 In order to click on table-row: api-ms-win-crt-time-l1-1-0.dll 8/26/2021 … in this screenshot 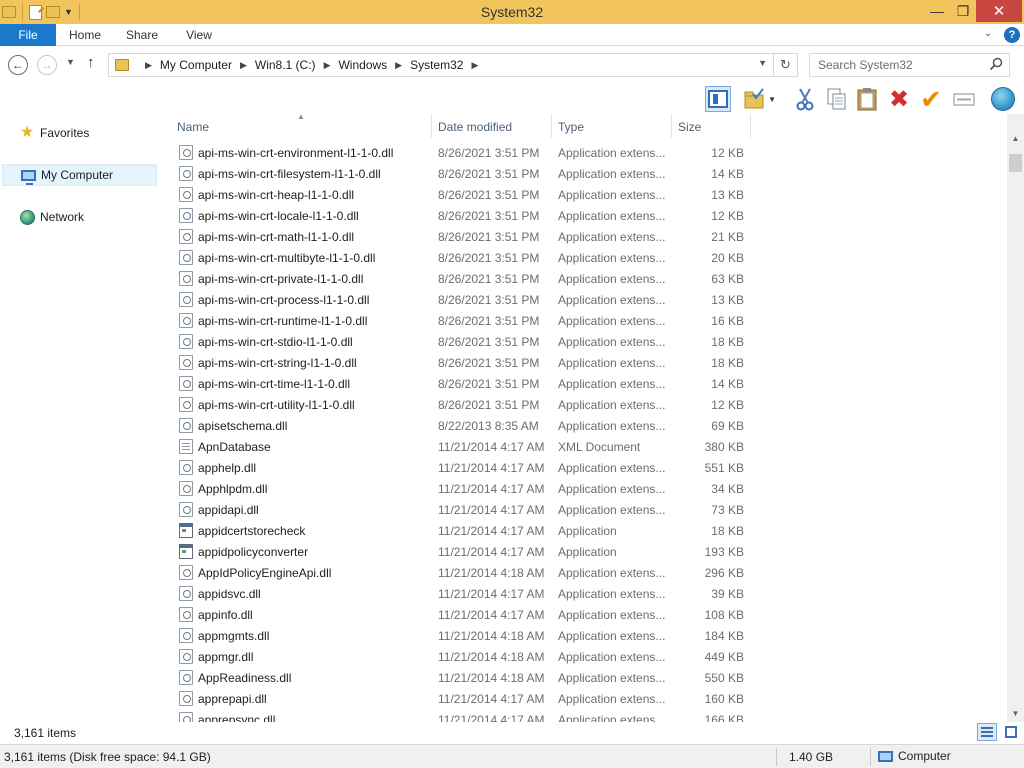, I will do `click(583, 383)`.